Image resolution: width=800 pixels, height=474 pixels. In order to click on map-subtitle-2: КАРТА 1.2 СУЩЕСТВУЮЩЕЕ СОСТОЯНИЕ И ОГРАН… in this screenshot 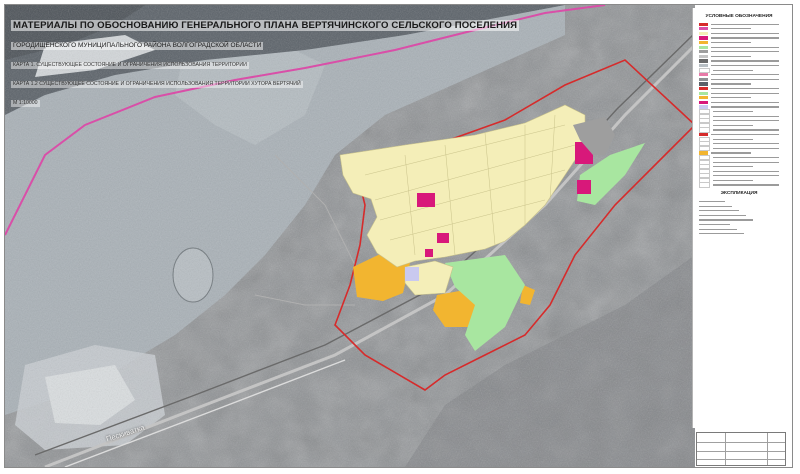, I will do `click(157, 84)`.